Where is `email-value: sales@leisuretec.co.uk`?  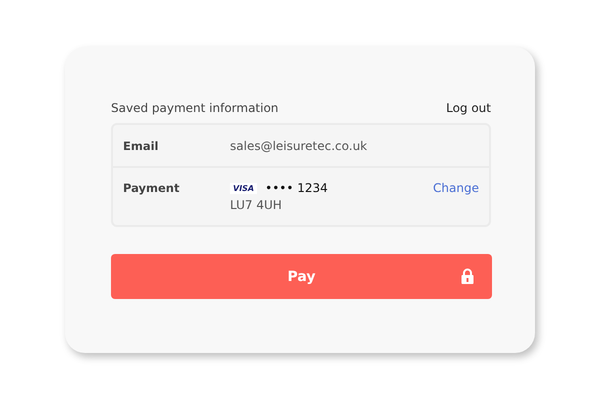 email-value: sales@leisuretec.co.uk is located at coordinates (299, 145).